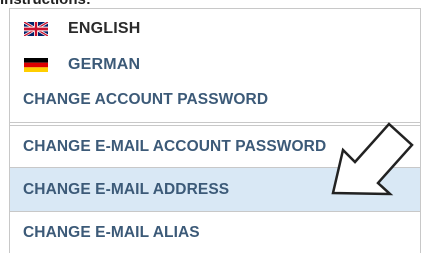  What do you see at coordinates (36, 65) in the screenshot?
I see `germany-flag-icon` at bounding box center [36, 65].